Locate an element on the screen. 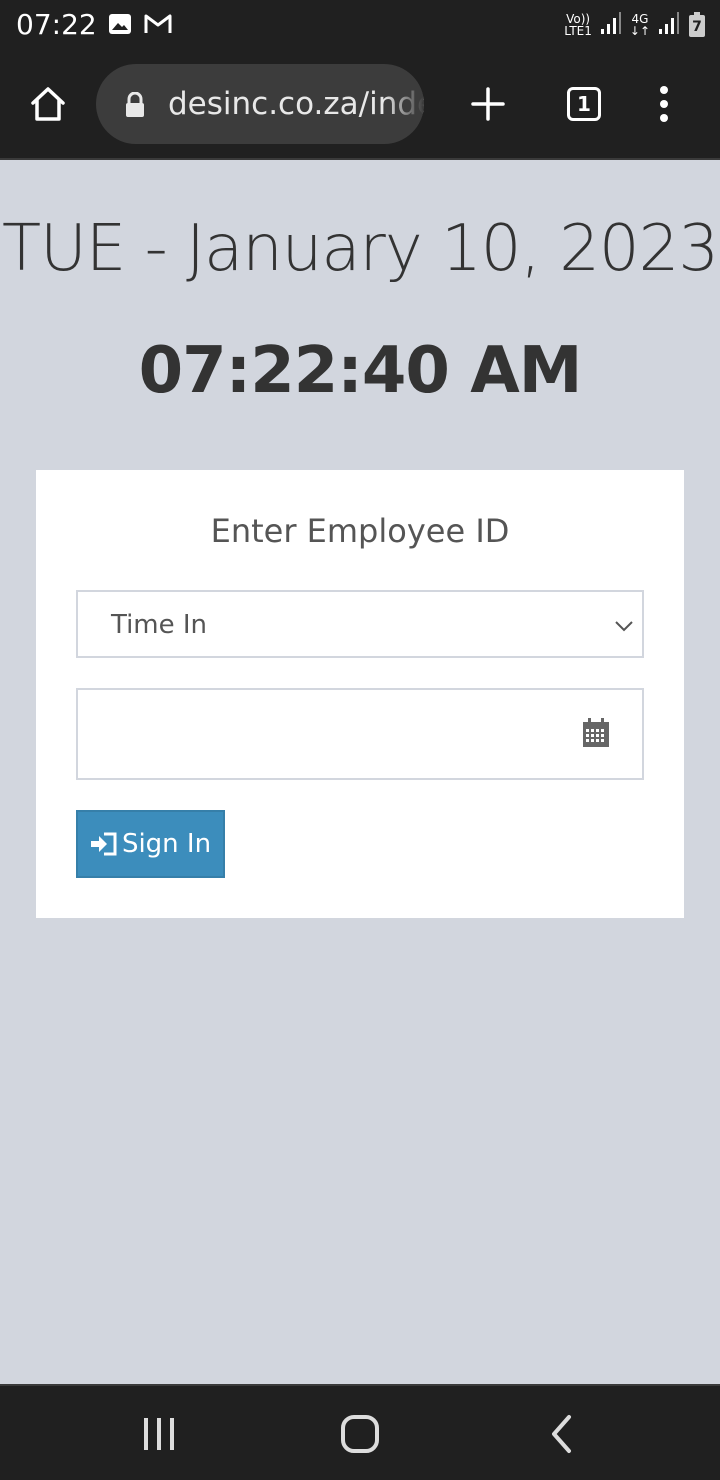  recent-apps-icon is located at coordinates (159, 1434).